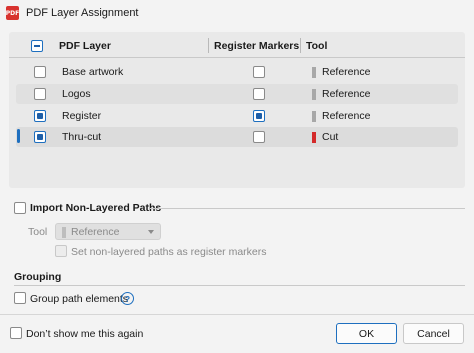 This screenshot has height=353, width=474. I want to click on group-path-elements-label: Group path elements, so click(79, 299).